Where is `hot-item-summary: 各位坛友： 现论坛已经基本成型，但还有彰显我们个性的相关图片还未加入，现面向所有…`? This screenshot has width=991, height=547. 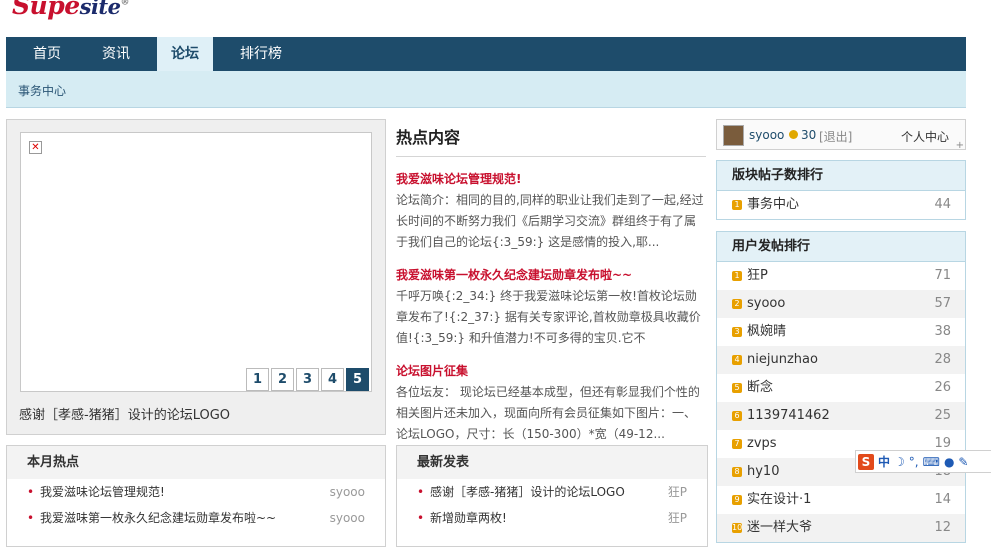
hot-item-summary: 各位坛友： 现论坛已经基本成型，但还有彰显我们个性的相关图片还未加入，现面向所有… is located at coordinates (548, 413).